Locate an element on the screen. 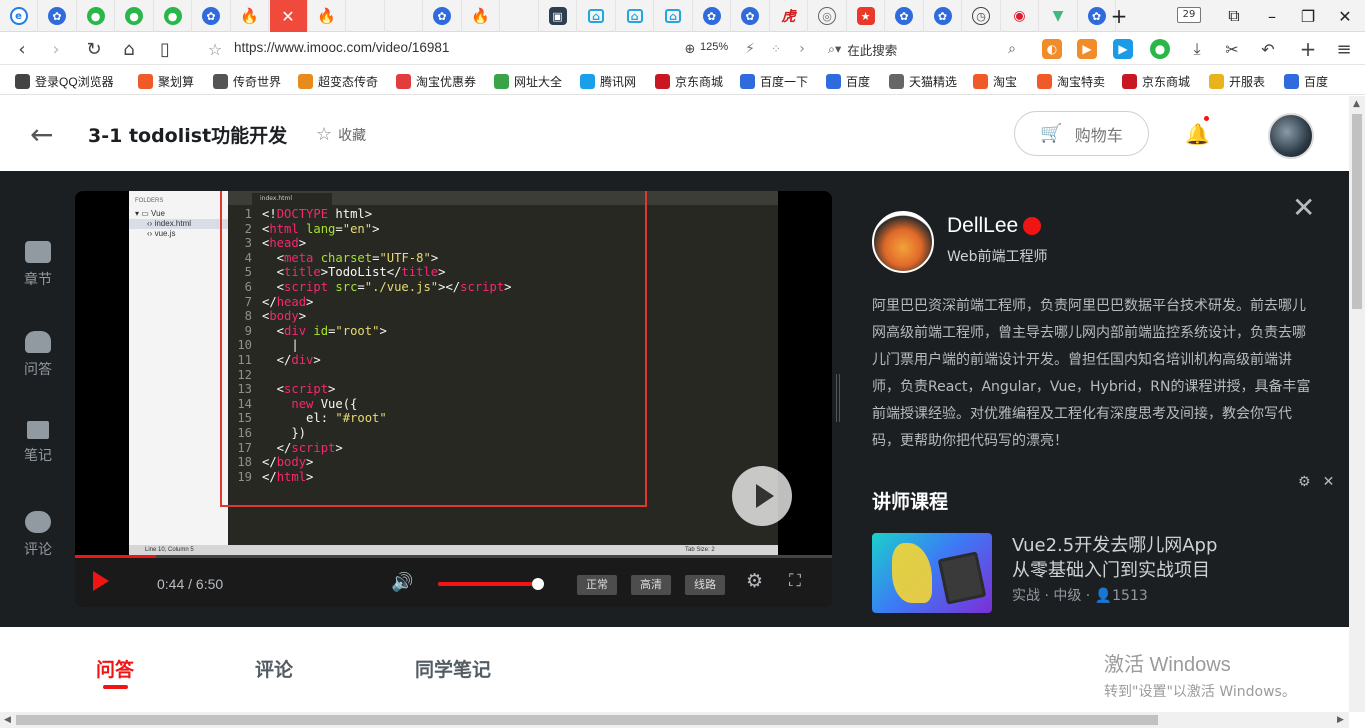 The image size is (1365, 728). bookmark-item: 淘宝特卖 is located at coordinates (1071, 81).